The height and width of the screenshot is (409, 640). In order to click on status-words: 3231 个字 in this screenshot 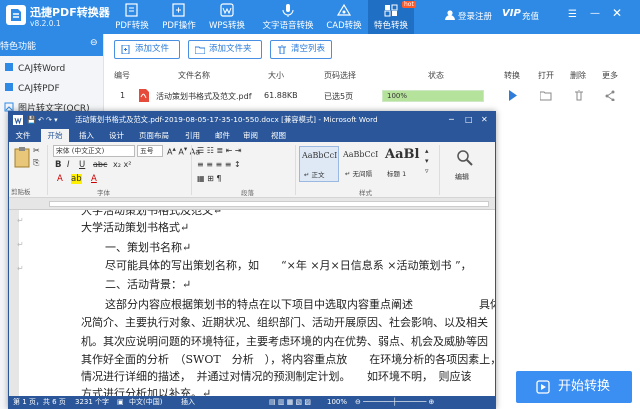, I will do `click(92, 402)`.